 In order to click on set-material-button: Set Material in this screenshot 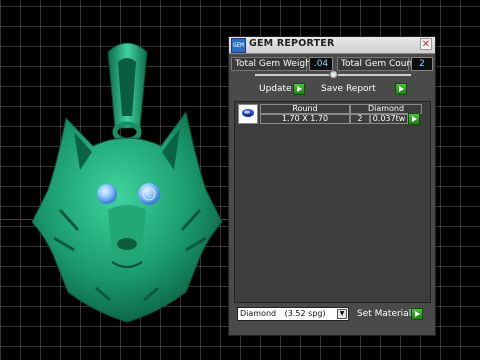, I will do `click(384, 314)`.